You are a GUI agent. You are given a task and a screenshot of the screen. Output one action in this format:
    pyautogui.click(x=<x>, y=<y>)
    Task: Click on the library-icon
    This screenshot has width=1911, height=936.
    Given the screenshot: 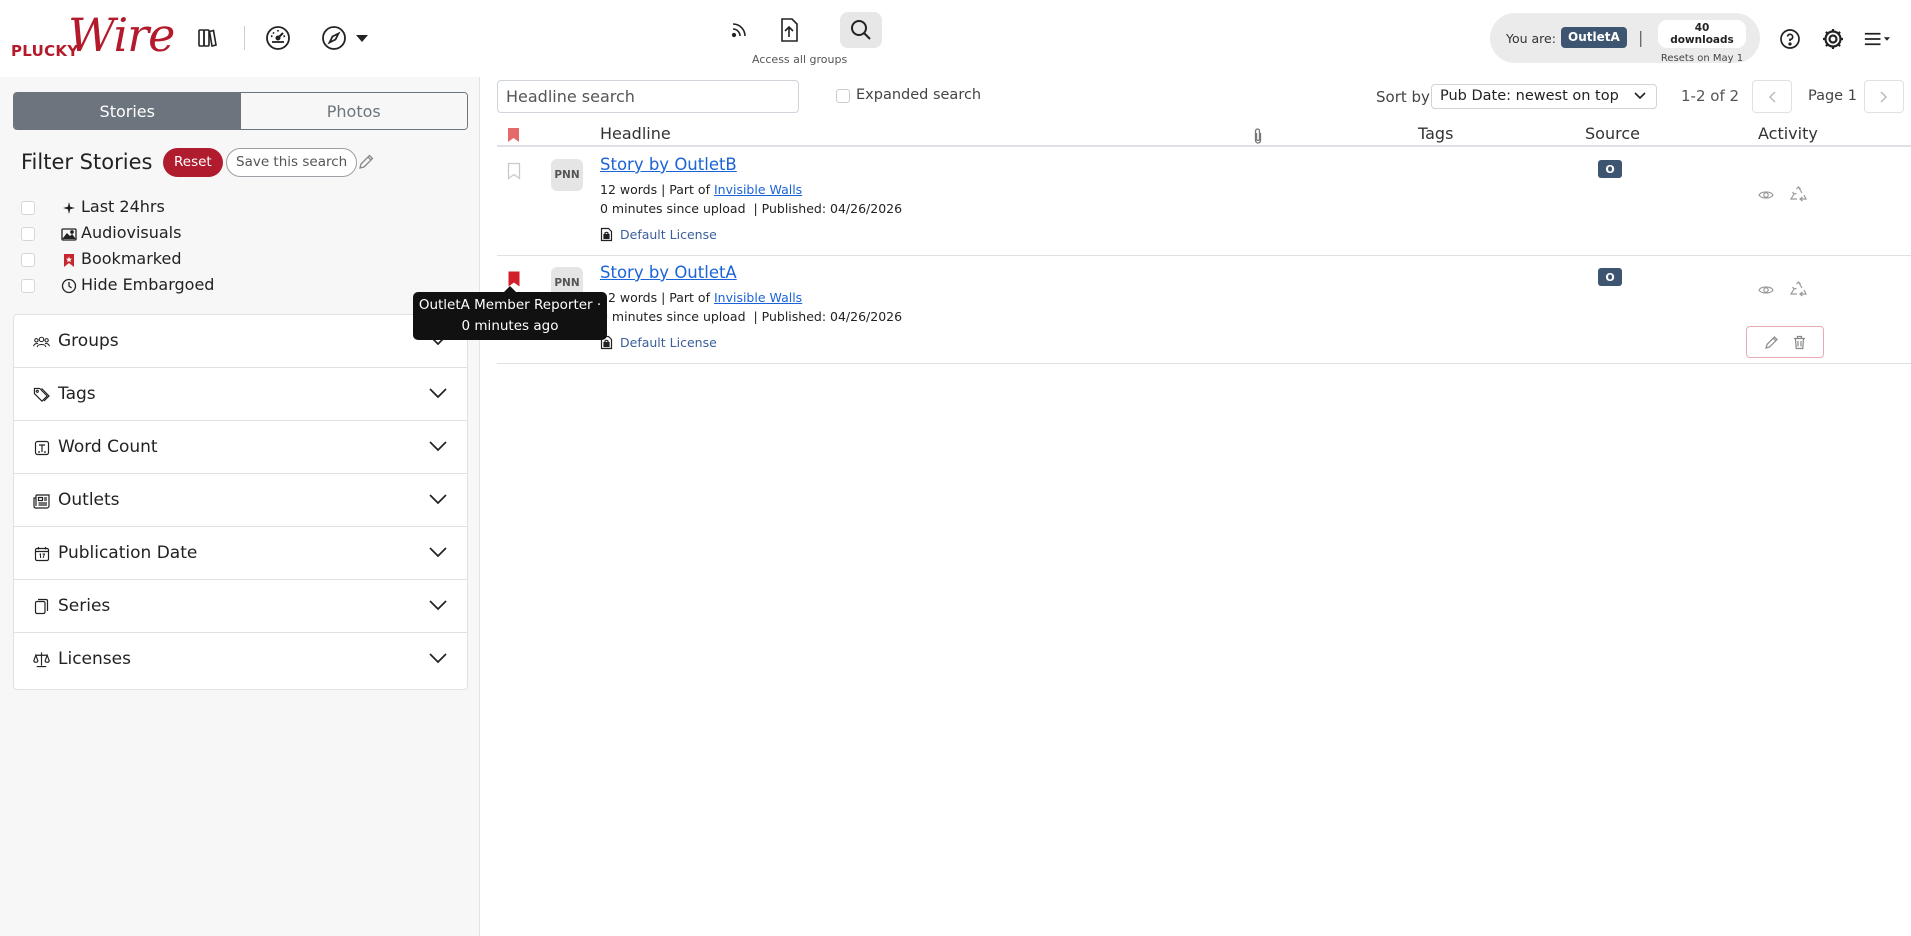 What is the action you would take?
    pyautogui.click(x=207, y=38)
    